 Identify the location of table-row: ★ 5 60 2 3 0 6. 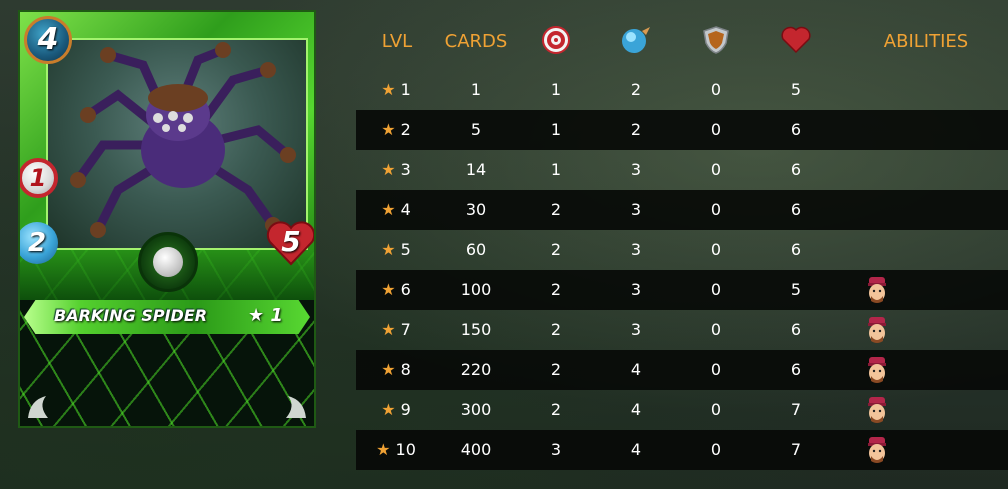
(682, 250).